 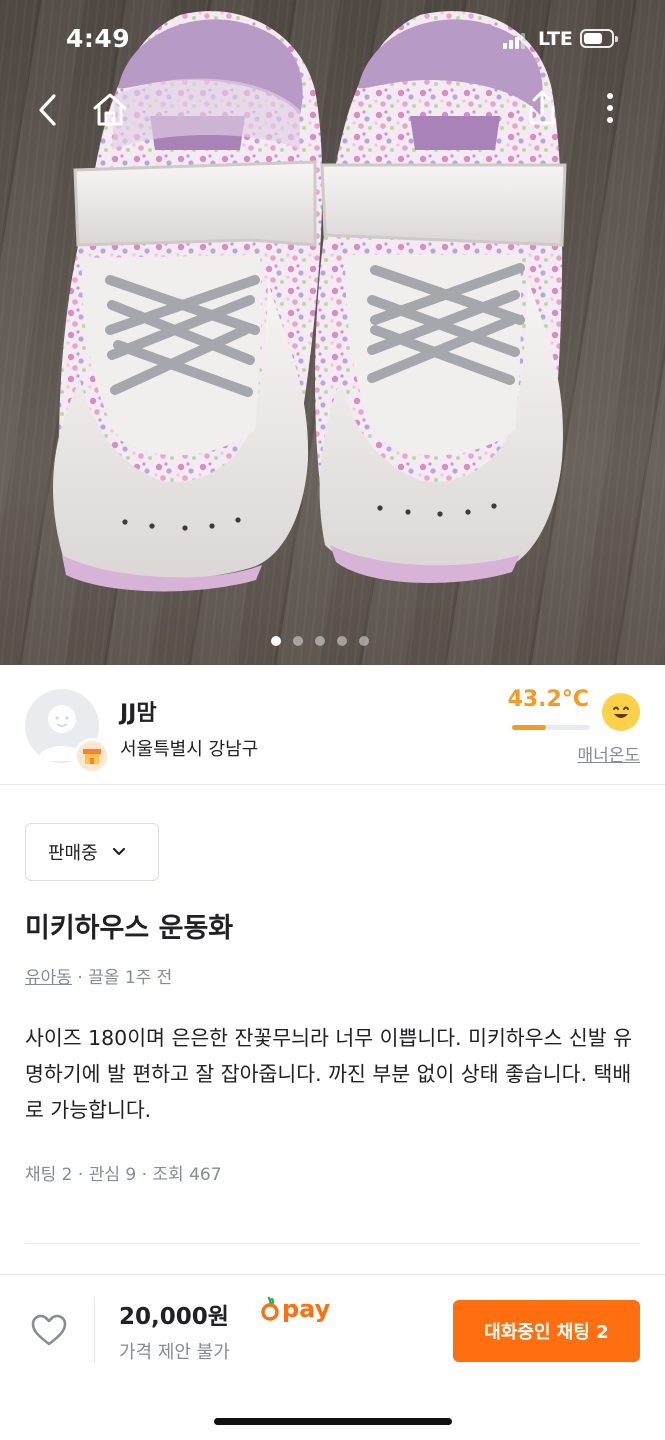 I want to click on signal-icon, so click(x=515, y=41).